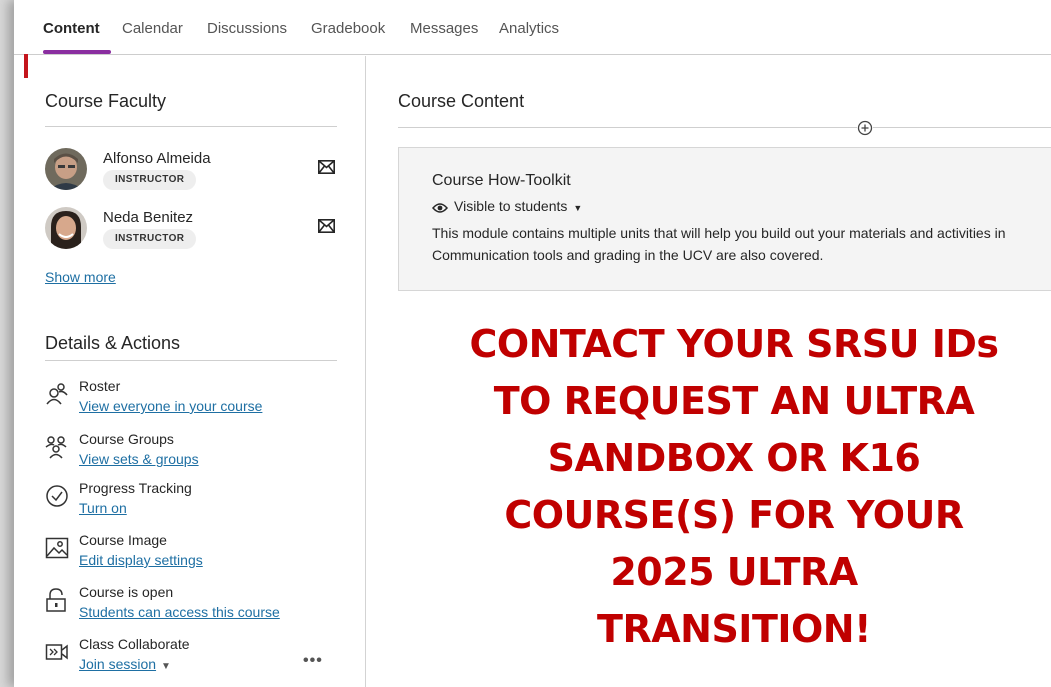 The height and width of the screenshot is (687, 1051). I want to click on module-title: Course How-Toolkit, so click(501, 181).